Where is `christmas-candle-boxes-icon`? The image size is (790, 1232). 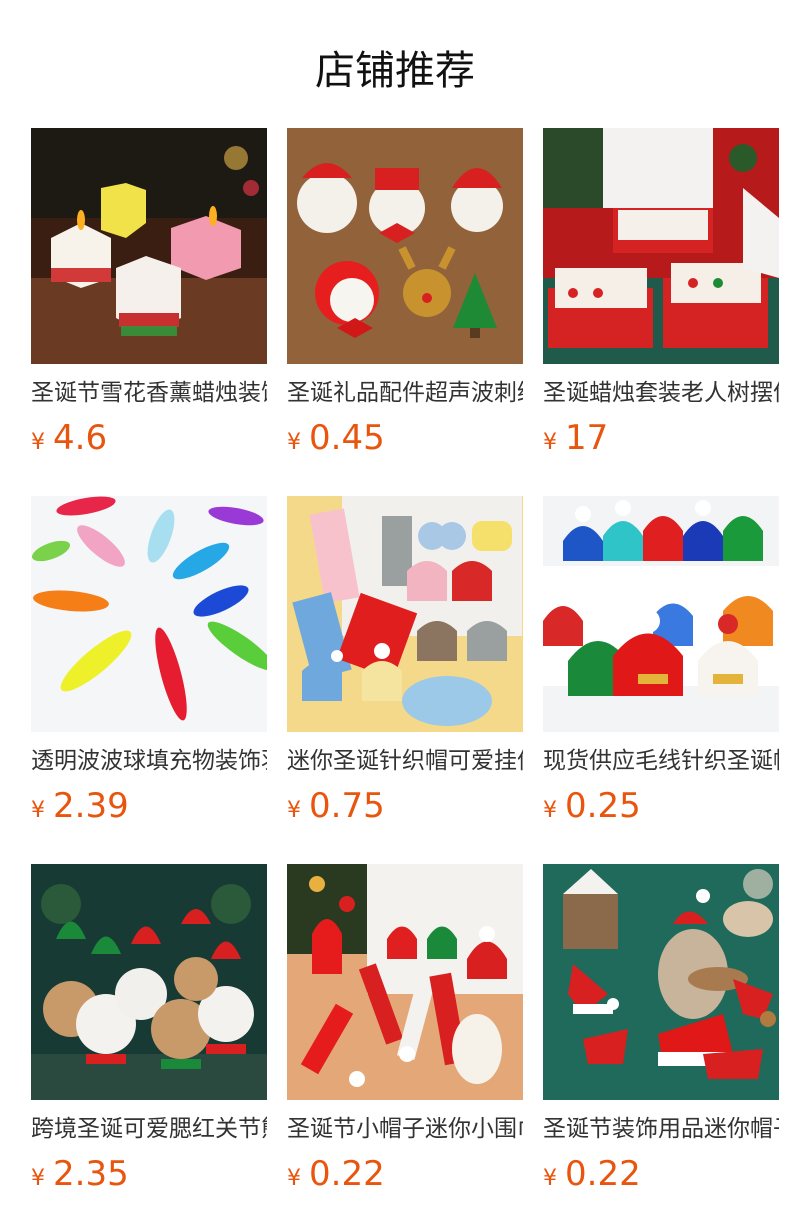 christmas-candle-boxes-icon is located at coordinates (661, 246).